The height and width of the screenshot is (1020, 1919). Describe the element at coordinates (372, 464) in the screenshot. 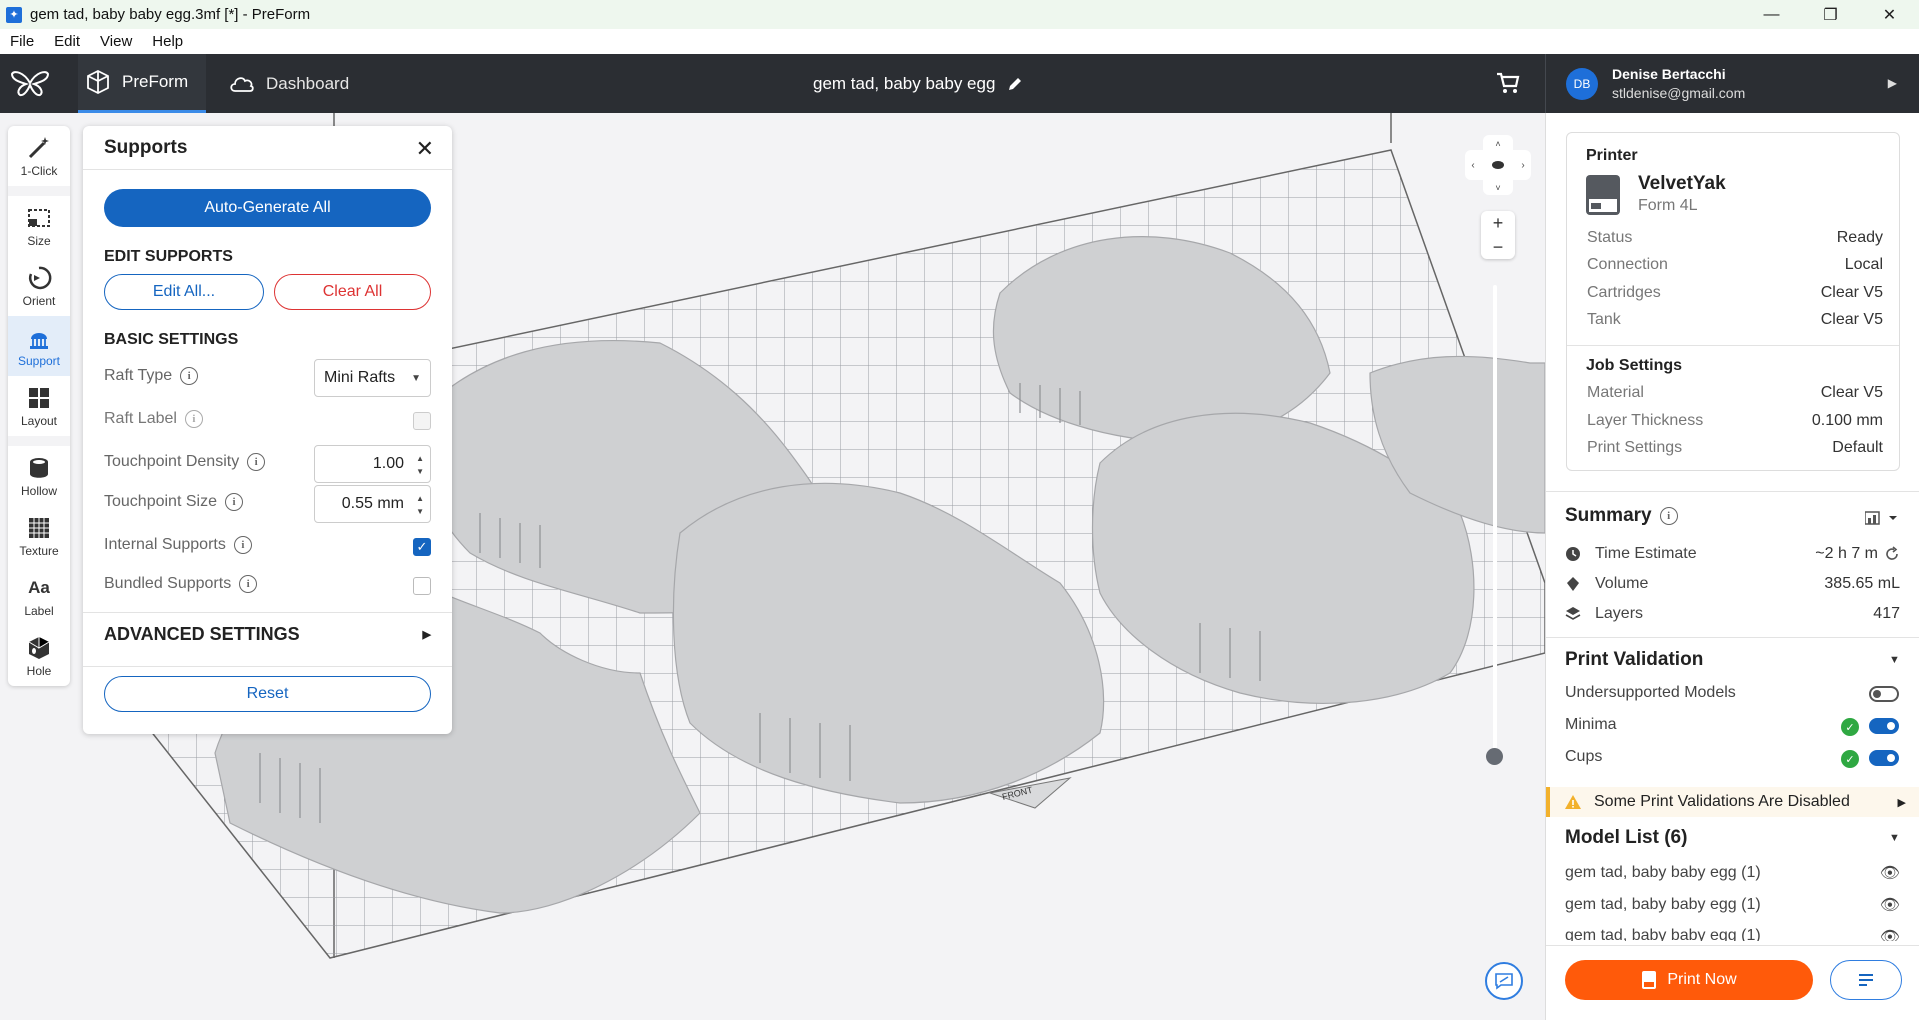

I see `touchpoint-density-input: 1.00 ▲ ▼` at that location.